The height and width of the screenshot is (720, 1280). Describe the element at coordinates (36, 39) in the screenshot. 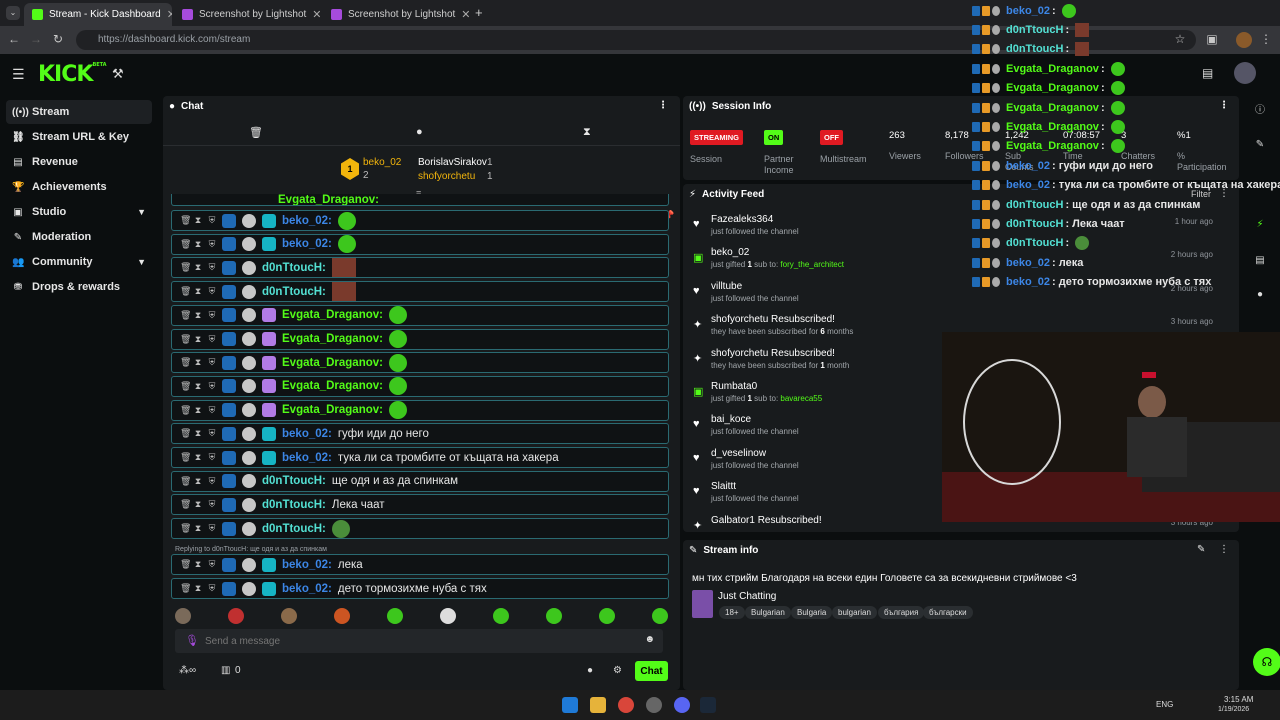

I see `forward-arrow-icon: →` at that location.